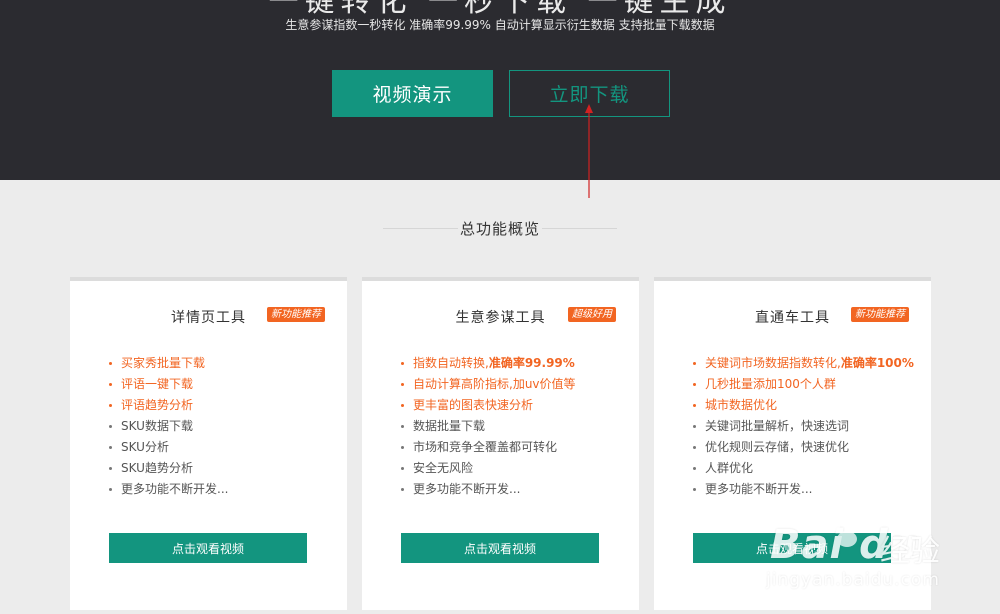  I want to click on baidu-jingyan-watermark: Bai du 经验 jingyan.baidu.com, so click(877, 558).